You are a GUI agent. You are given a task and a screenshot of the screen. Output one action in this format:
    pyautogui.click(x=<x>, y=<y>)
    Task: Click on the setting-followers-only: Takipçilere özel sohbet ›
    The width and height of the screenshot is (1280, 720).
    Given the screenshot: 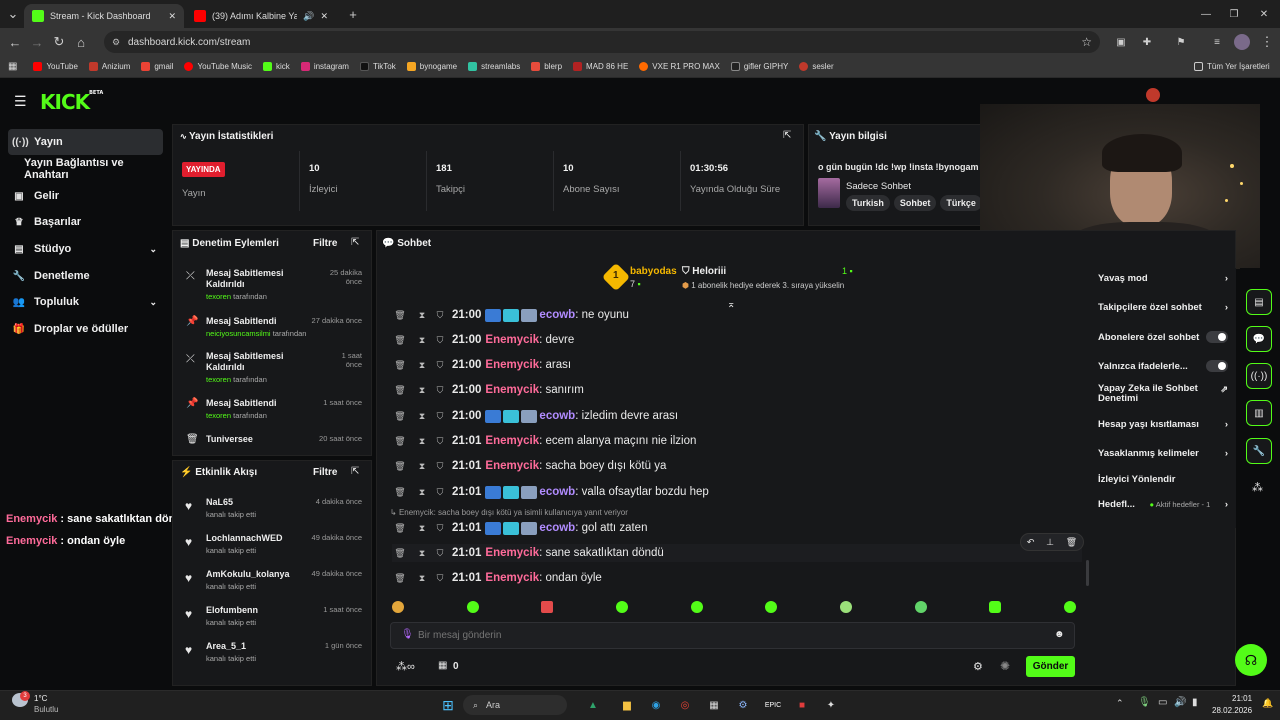 What is the action you would take?
    pyautogui.click(x=1163, y=307)
    